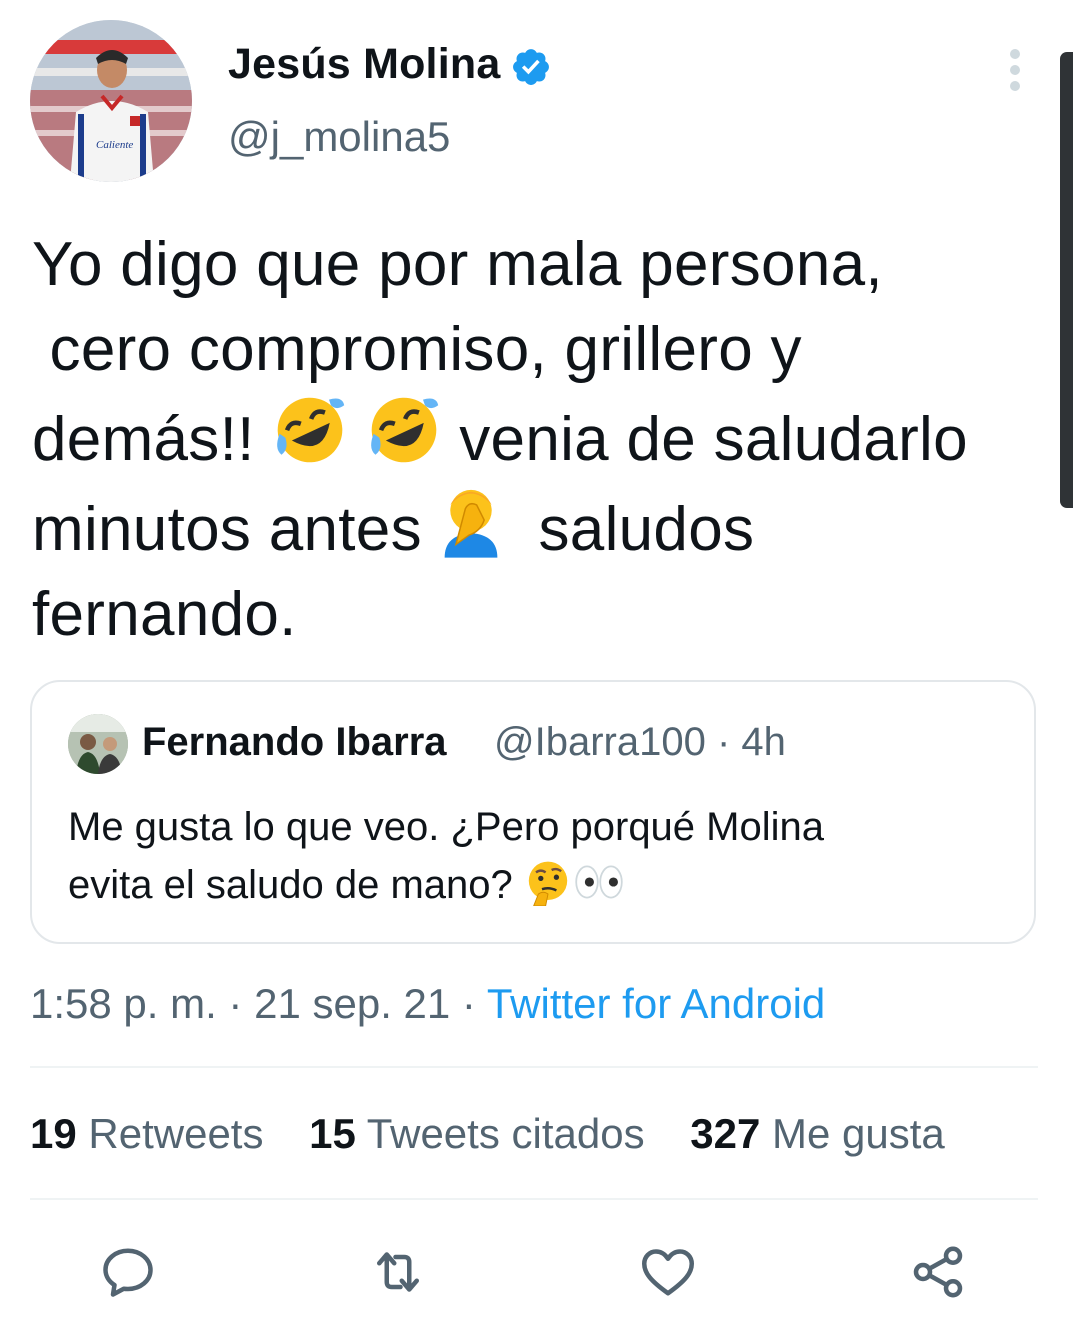  What do you see at coordinates (599, 882) in the screenshot?
I see `eyes-emoji-icon` at bounding box center [599, 882].